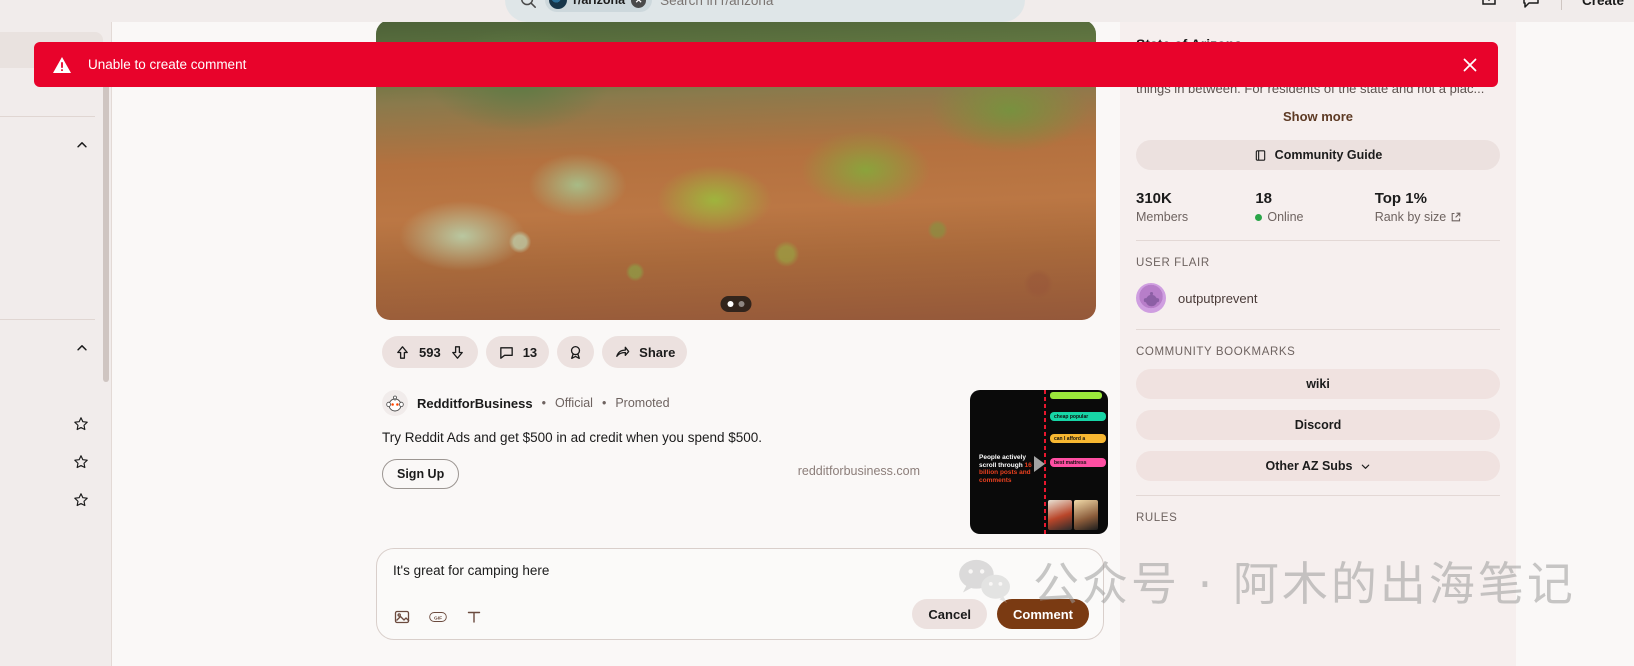 The image size is (1634, 666). Describe the element at coordinates (1318, 116) in the screenshot. I see `show-more-button: Show more` at that location.